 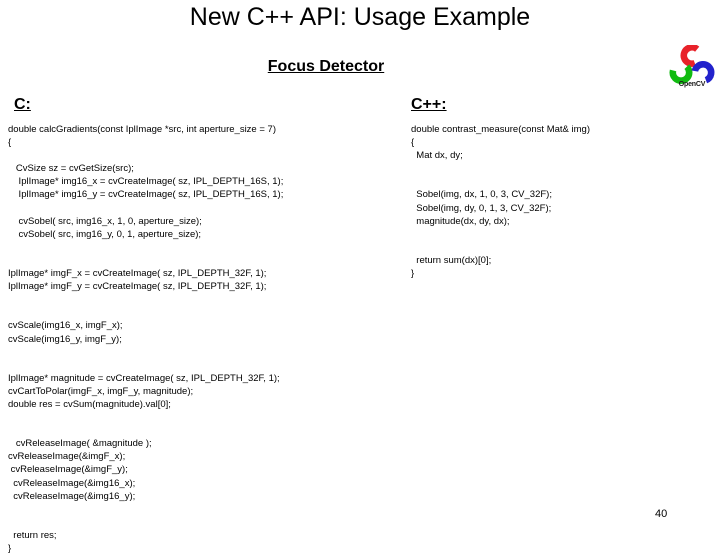 What do you see at coordinates (67, 457) in the screenshot?
I see `code-line: cvReleaseImage(&imgF_x);` at bounding box center [67, 457].